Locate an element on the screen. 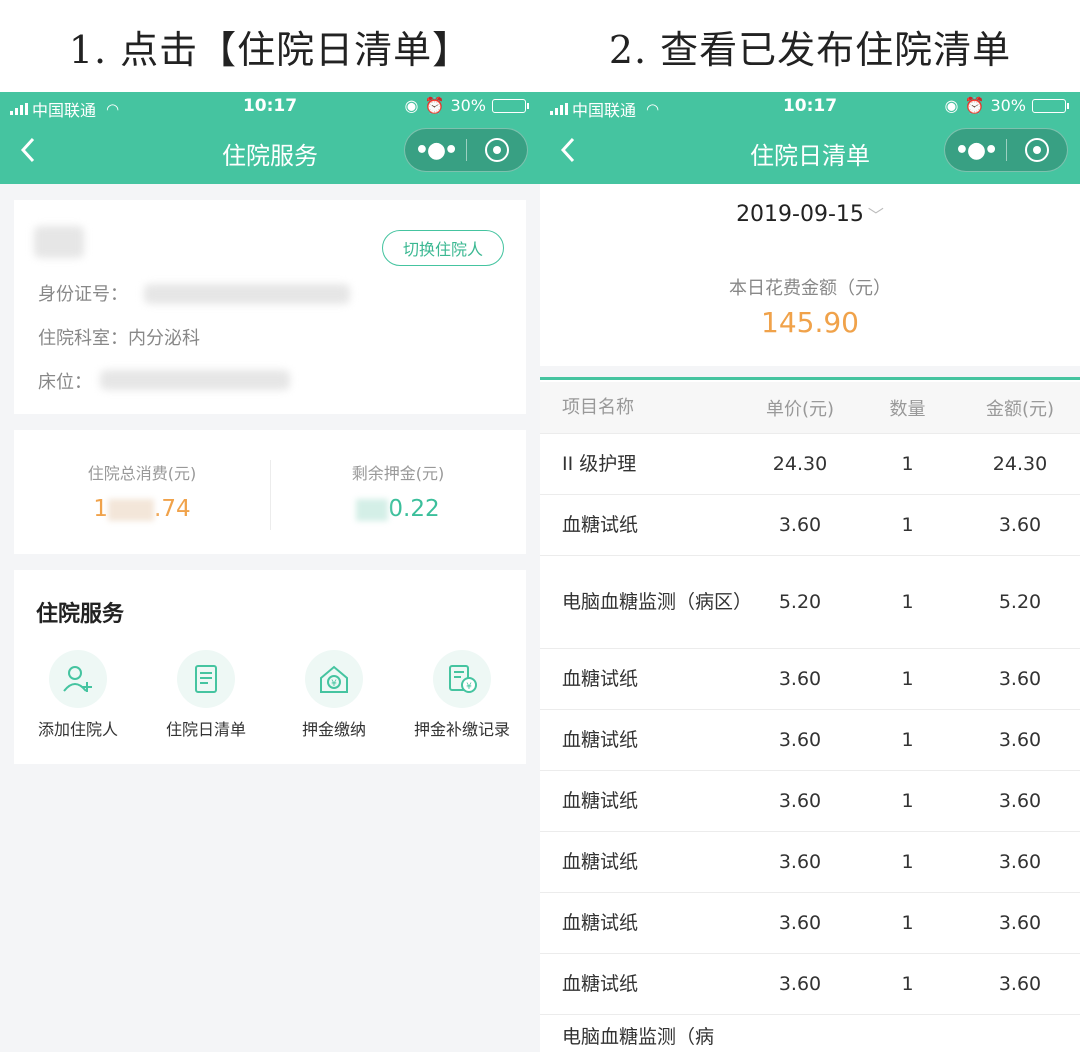 The height and width of the screenshot is (1052, 1080). header-qty: 数量 is located at coordinates (907, 409).